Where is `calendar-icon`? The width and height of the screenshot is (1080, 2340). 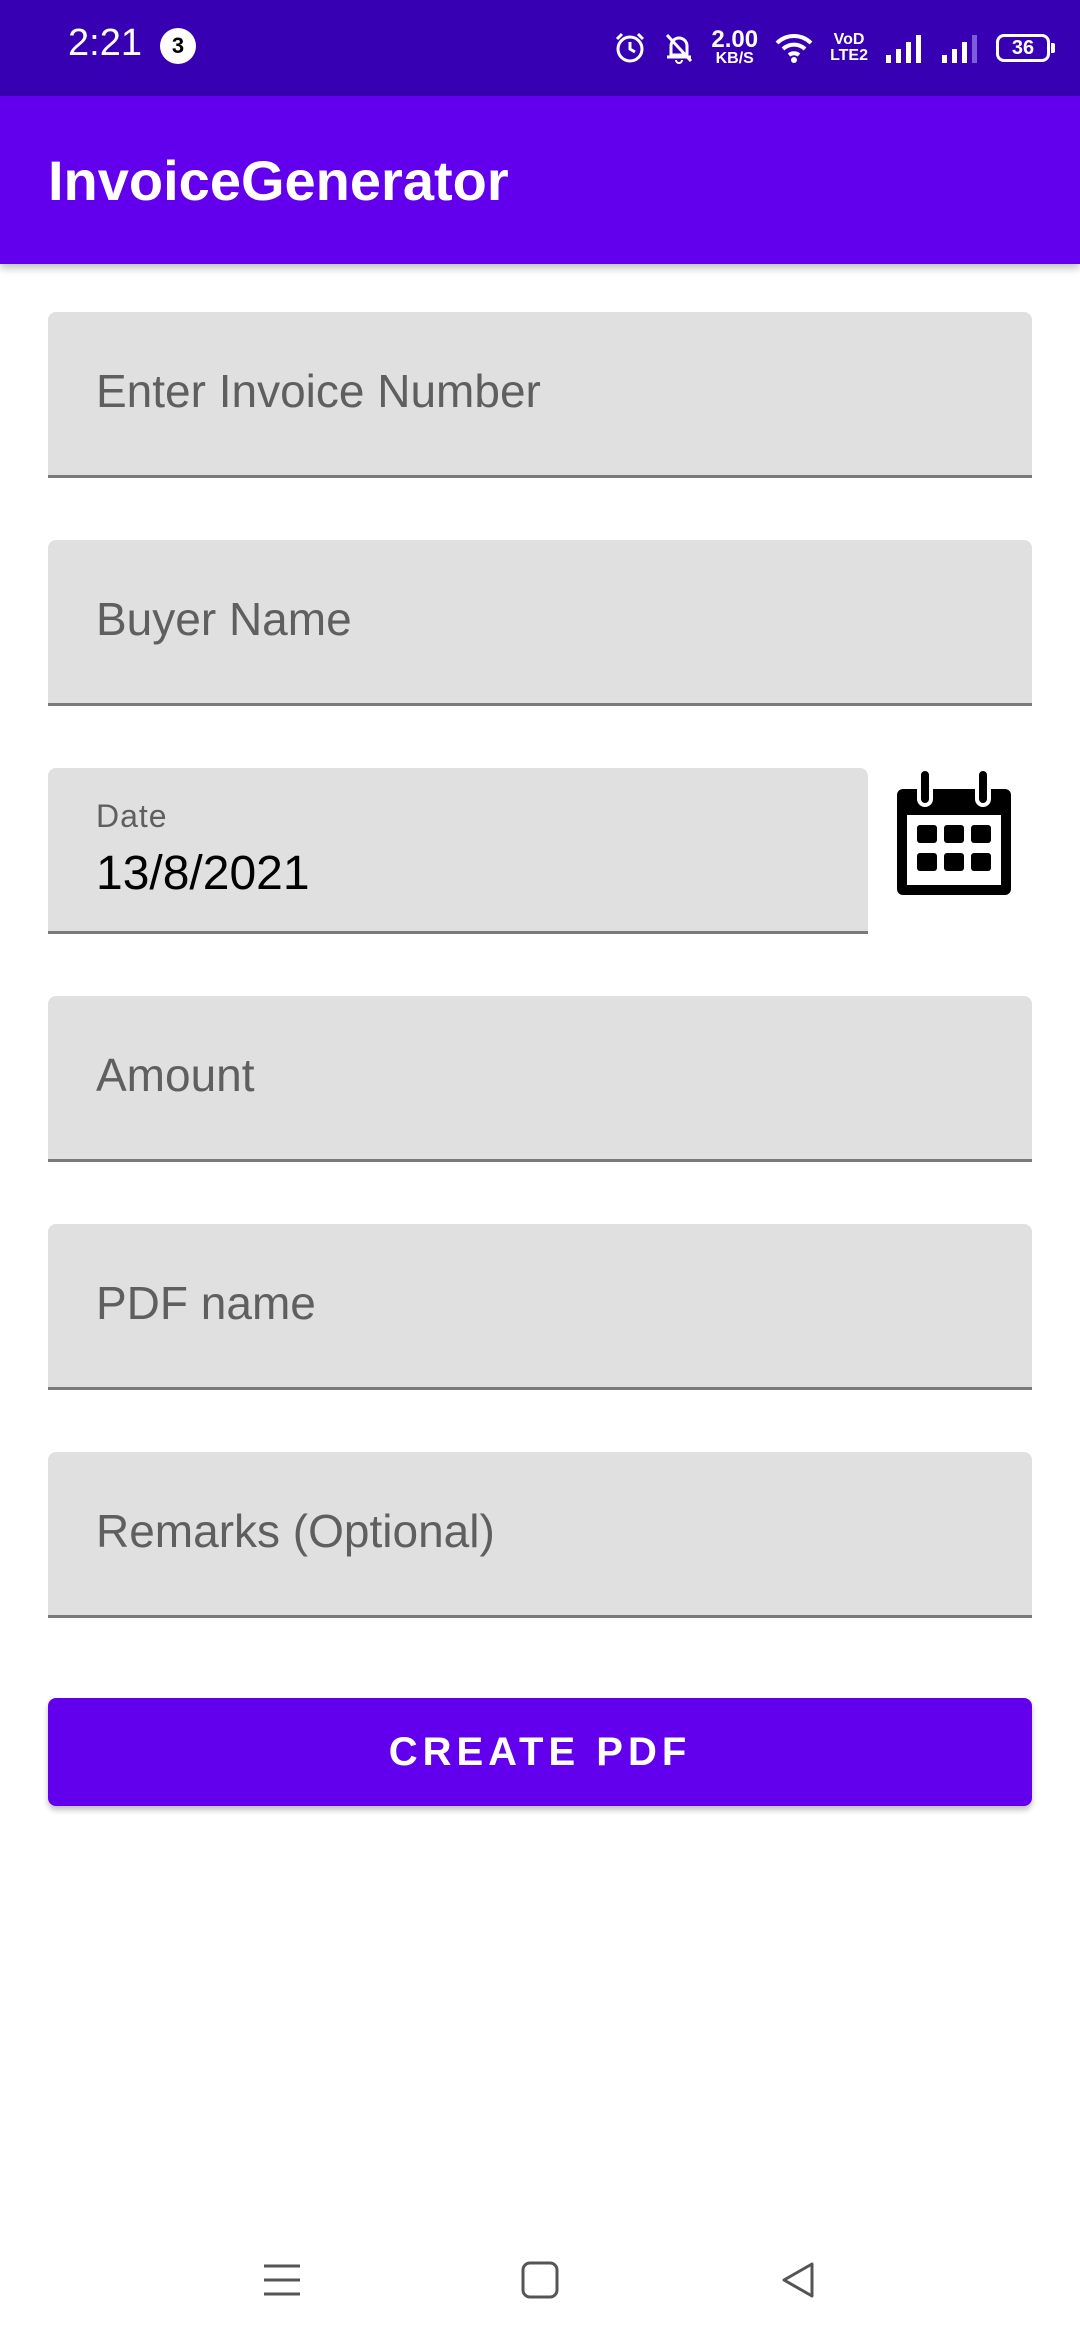 calendar-icon is located at coordinates (954, 831).